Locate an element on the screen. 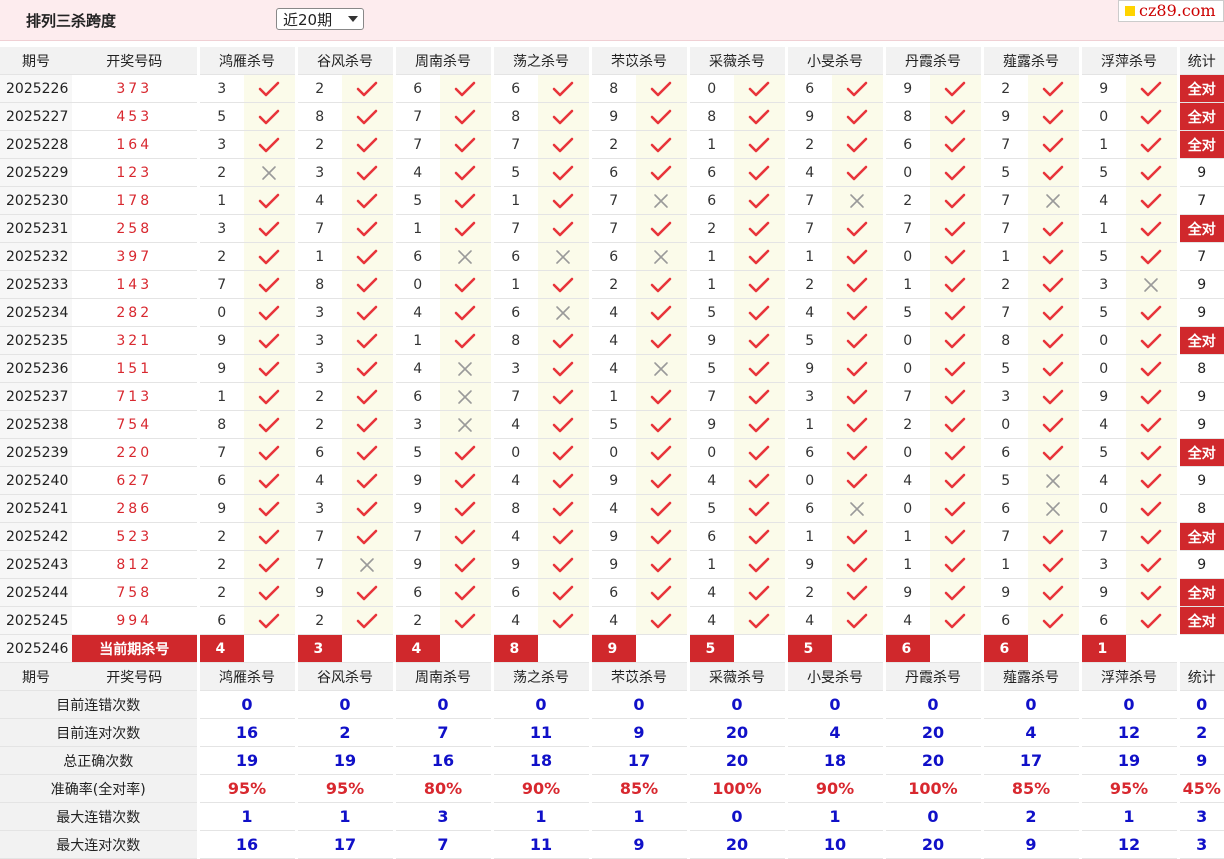 The image size is (1224, 859). summary-value: 12 is located at coordinates (1128, 844).